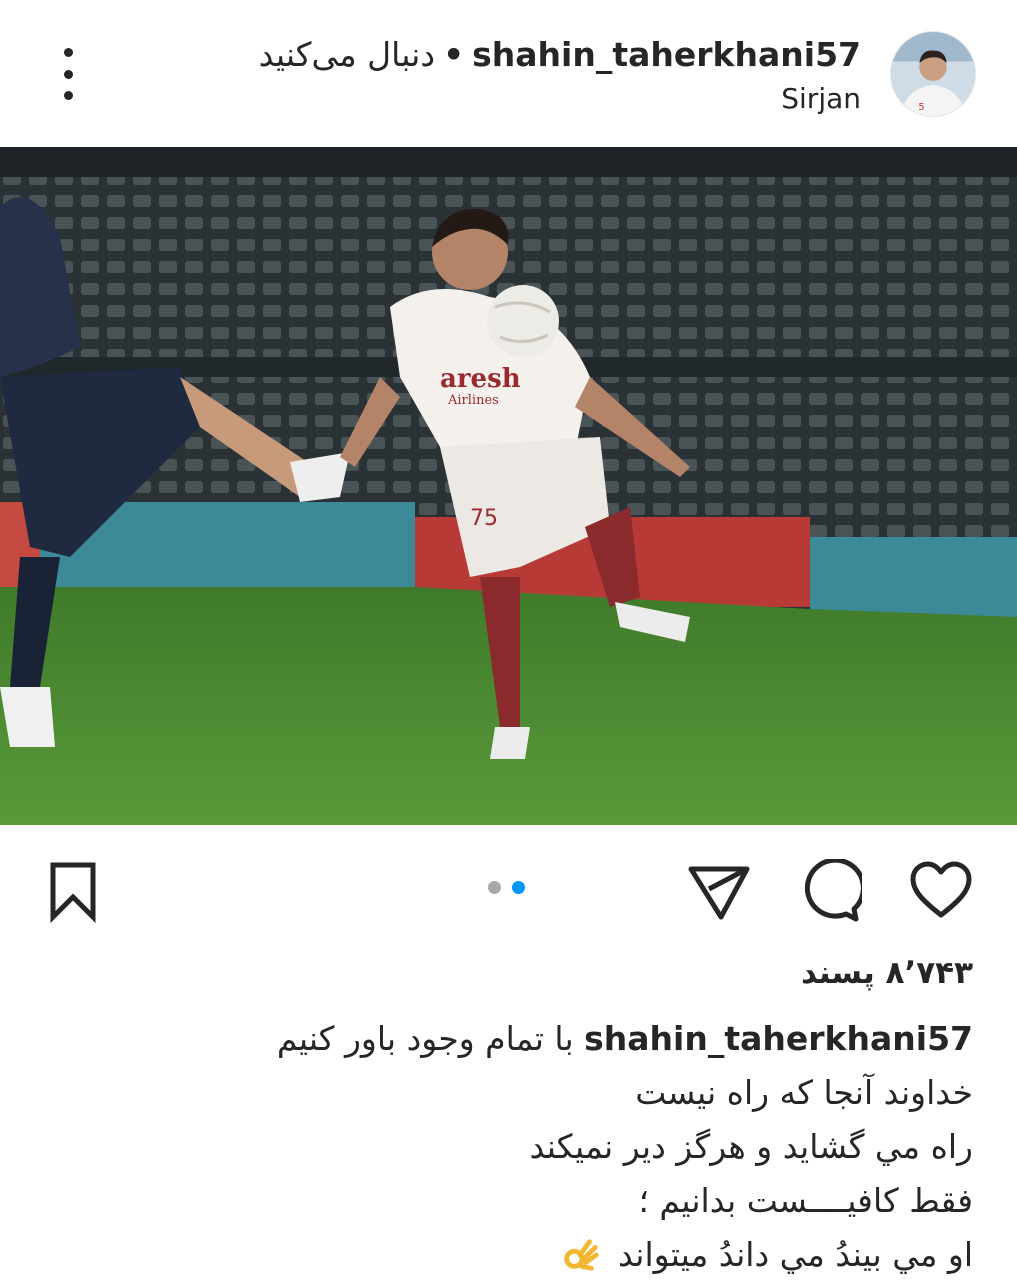  What do you see at coordinates (518, 887) in the screenshot?
I see `carousel-dot-active` at bounding box center [518, 887].